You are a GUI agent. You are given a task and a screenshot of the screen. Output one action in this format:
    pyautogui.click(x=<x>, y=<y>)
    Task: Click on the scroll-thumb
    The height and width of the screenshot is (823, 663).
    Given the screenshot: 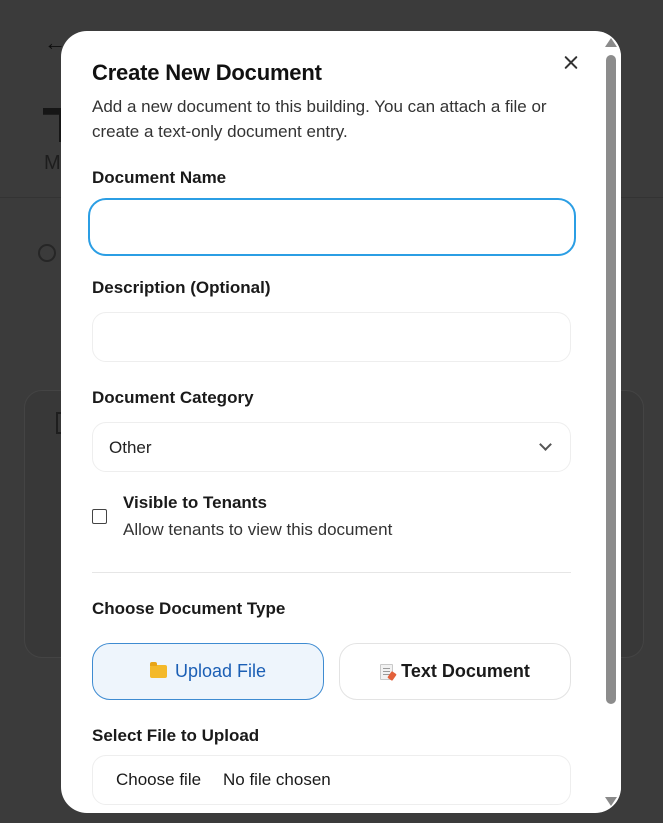 What is the action you would take?
    pyautogui.click(x=611, y=379)
    